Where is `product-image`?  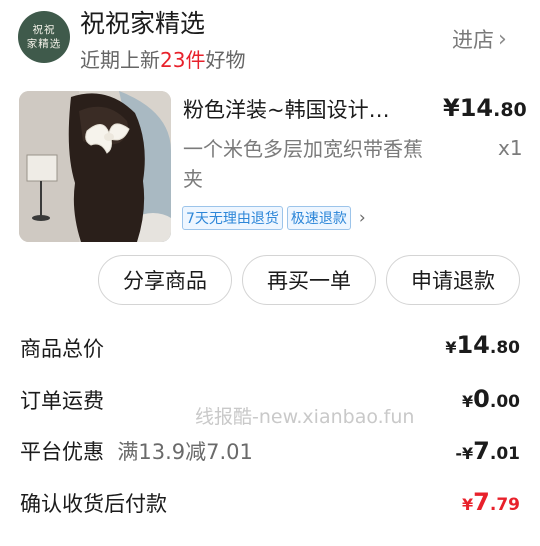
product-image is located at coordinates (95, 166).